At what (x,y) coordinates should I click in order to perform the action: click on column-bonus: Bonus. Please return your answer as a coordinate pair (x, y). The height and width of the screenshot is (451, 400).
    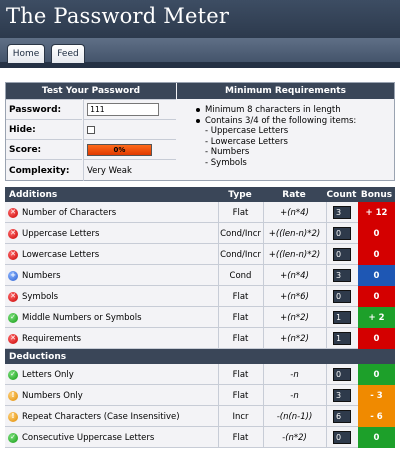
    Looking at the image, I should click on (376, 194).